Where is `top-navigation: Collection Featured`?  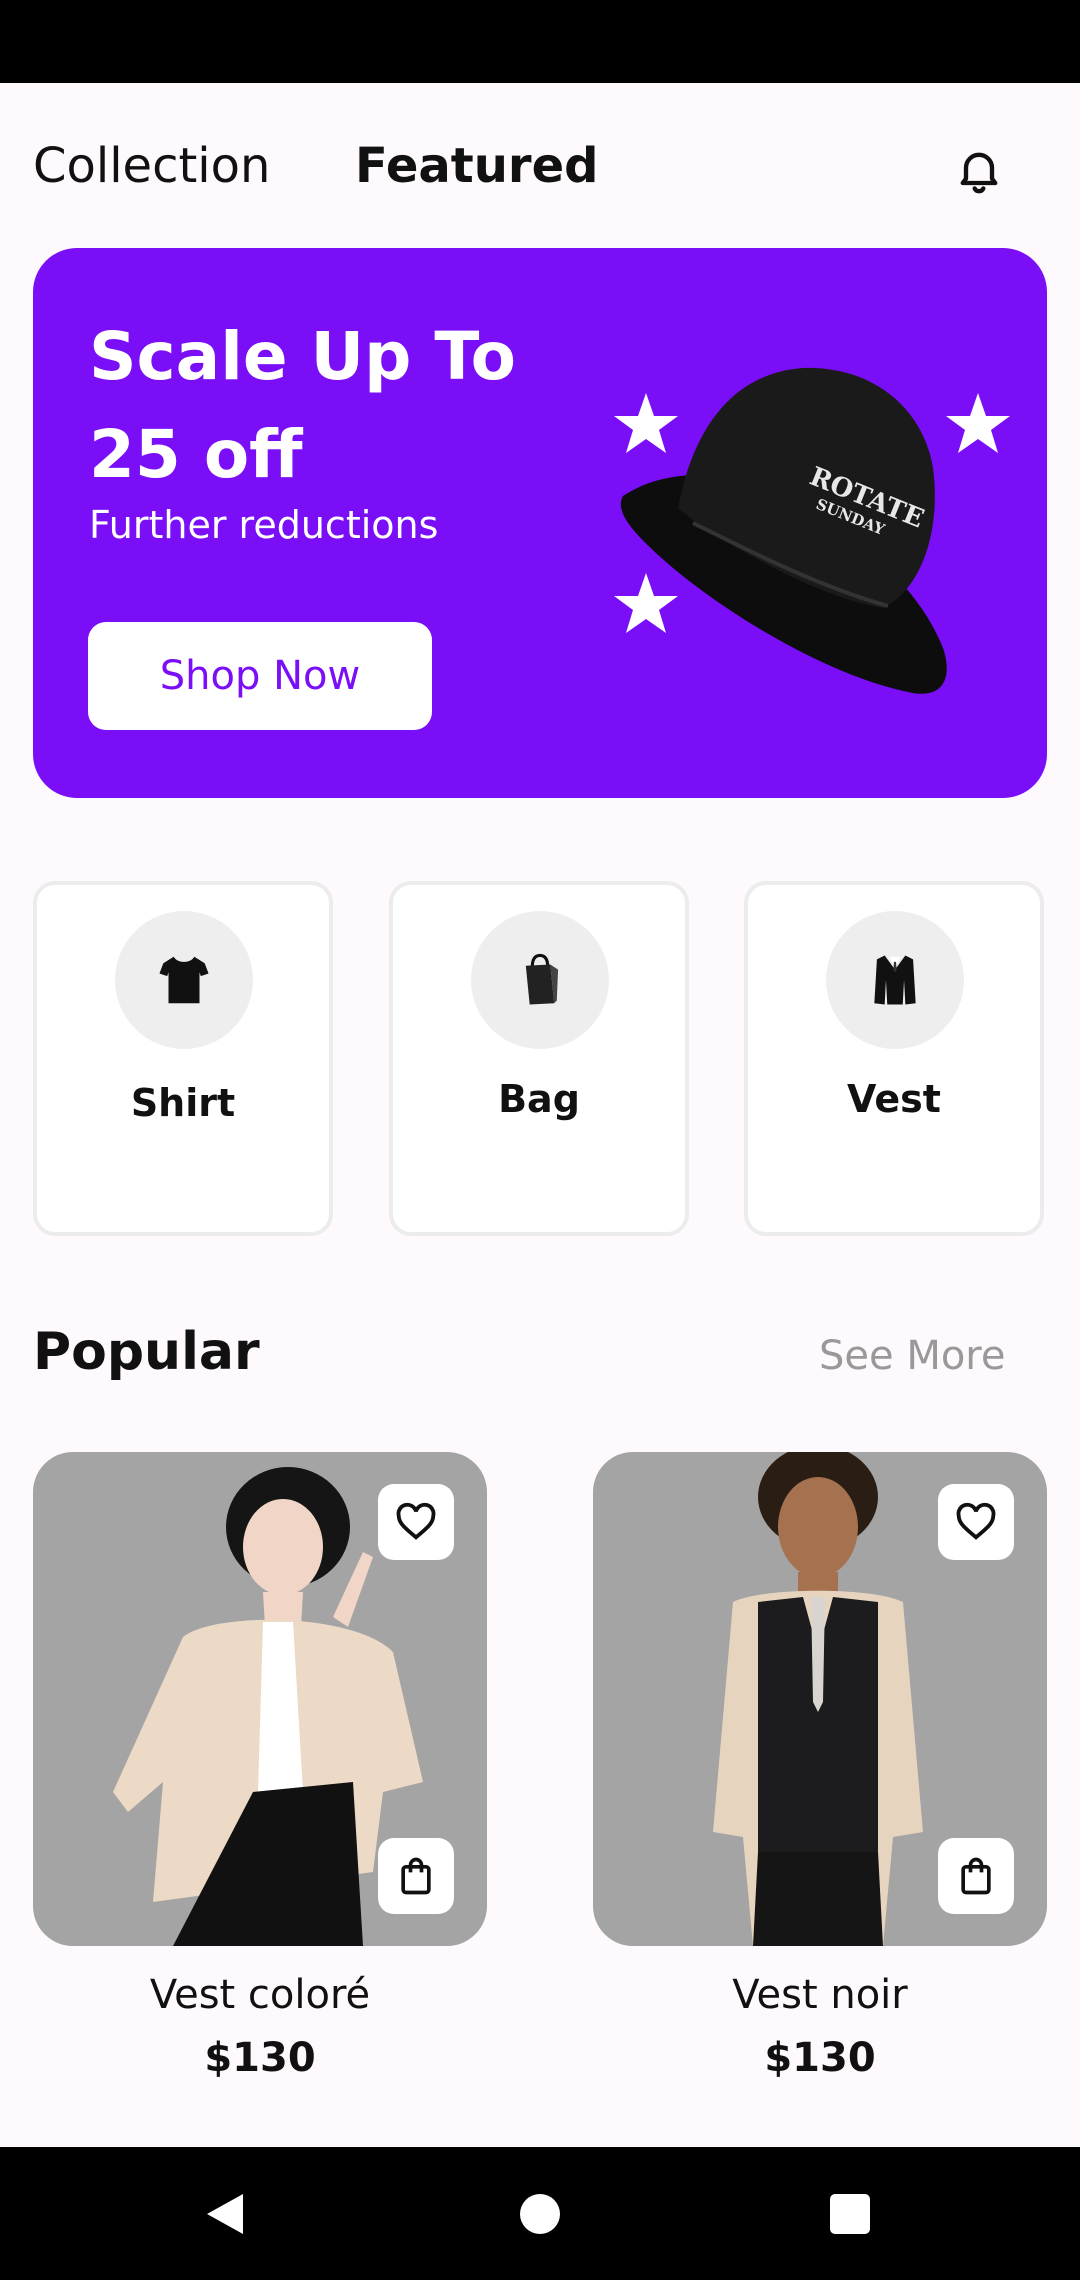 top-navigation: Collection Featured is located at coordinates (540, 165).